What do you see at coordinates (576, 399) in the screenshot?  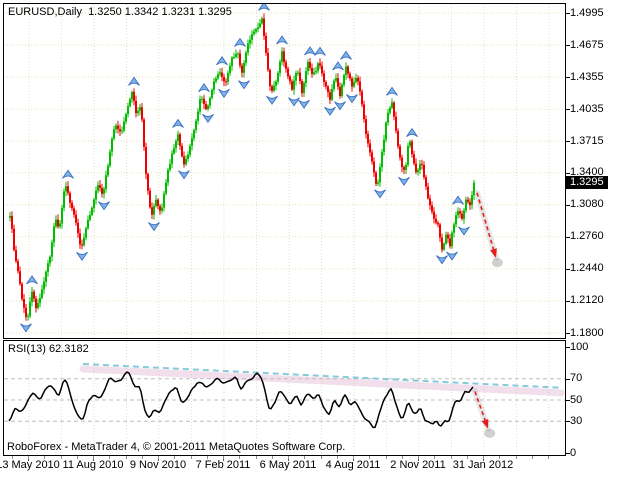 I see `rsi-axis-label: 50` at bounding box center [576, 399].